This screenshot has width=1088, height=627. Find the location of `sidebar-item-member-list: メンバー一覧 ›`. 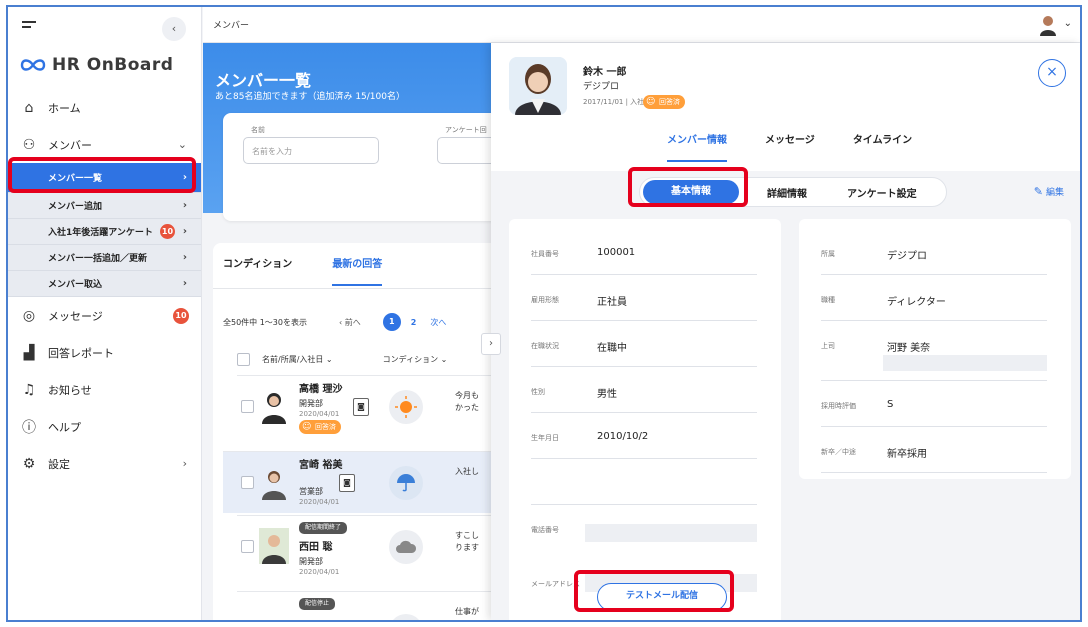

sidebar-item-member-list: メンバー一覧 › is located at coordinates (104, 178).